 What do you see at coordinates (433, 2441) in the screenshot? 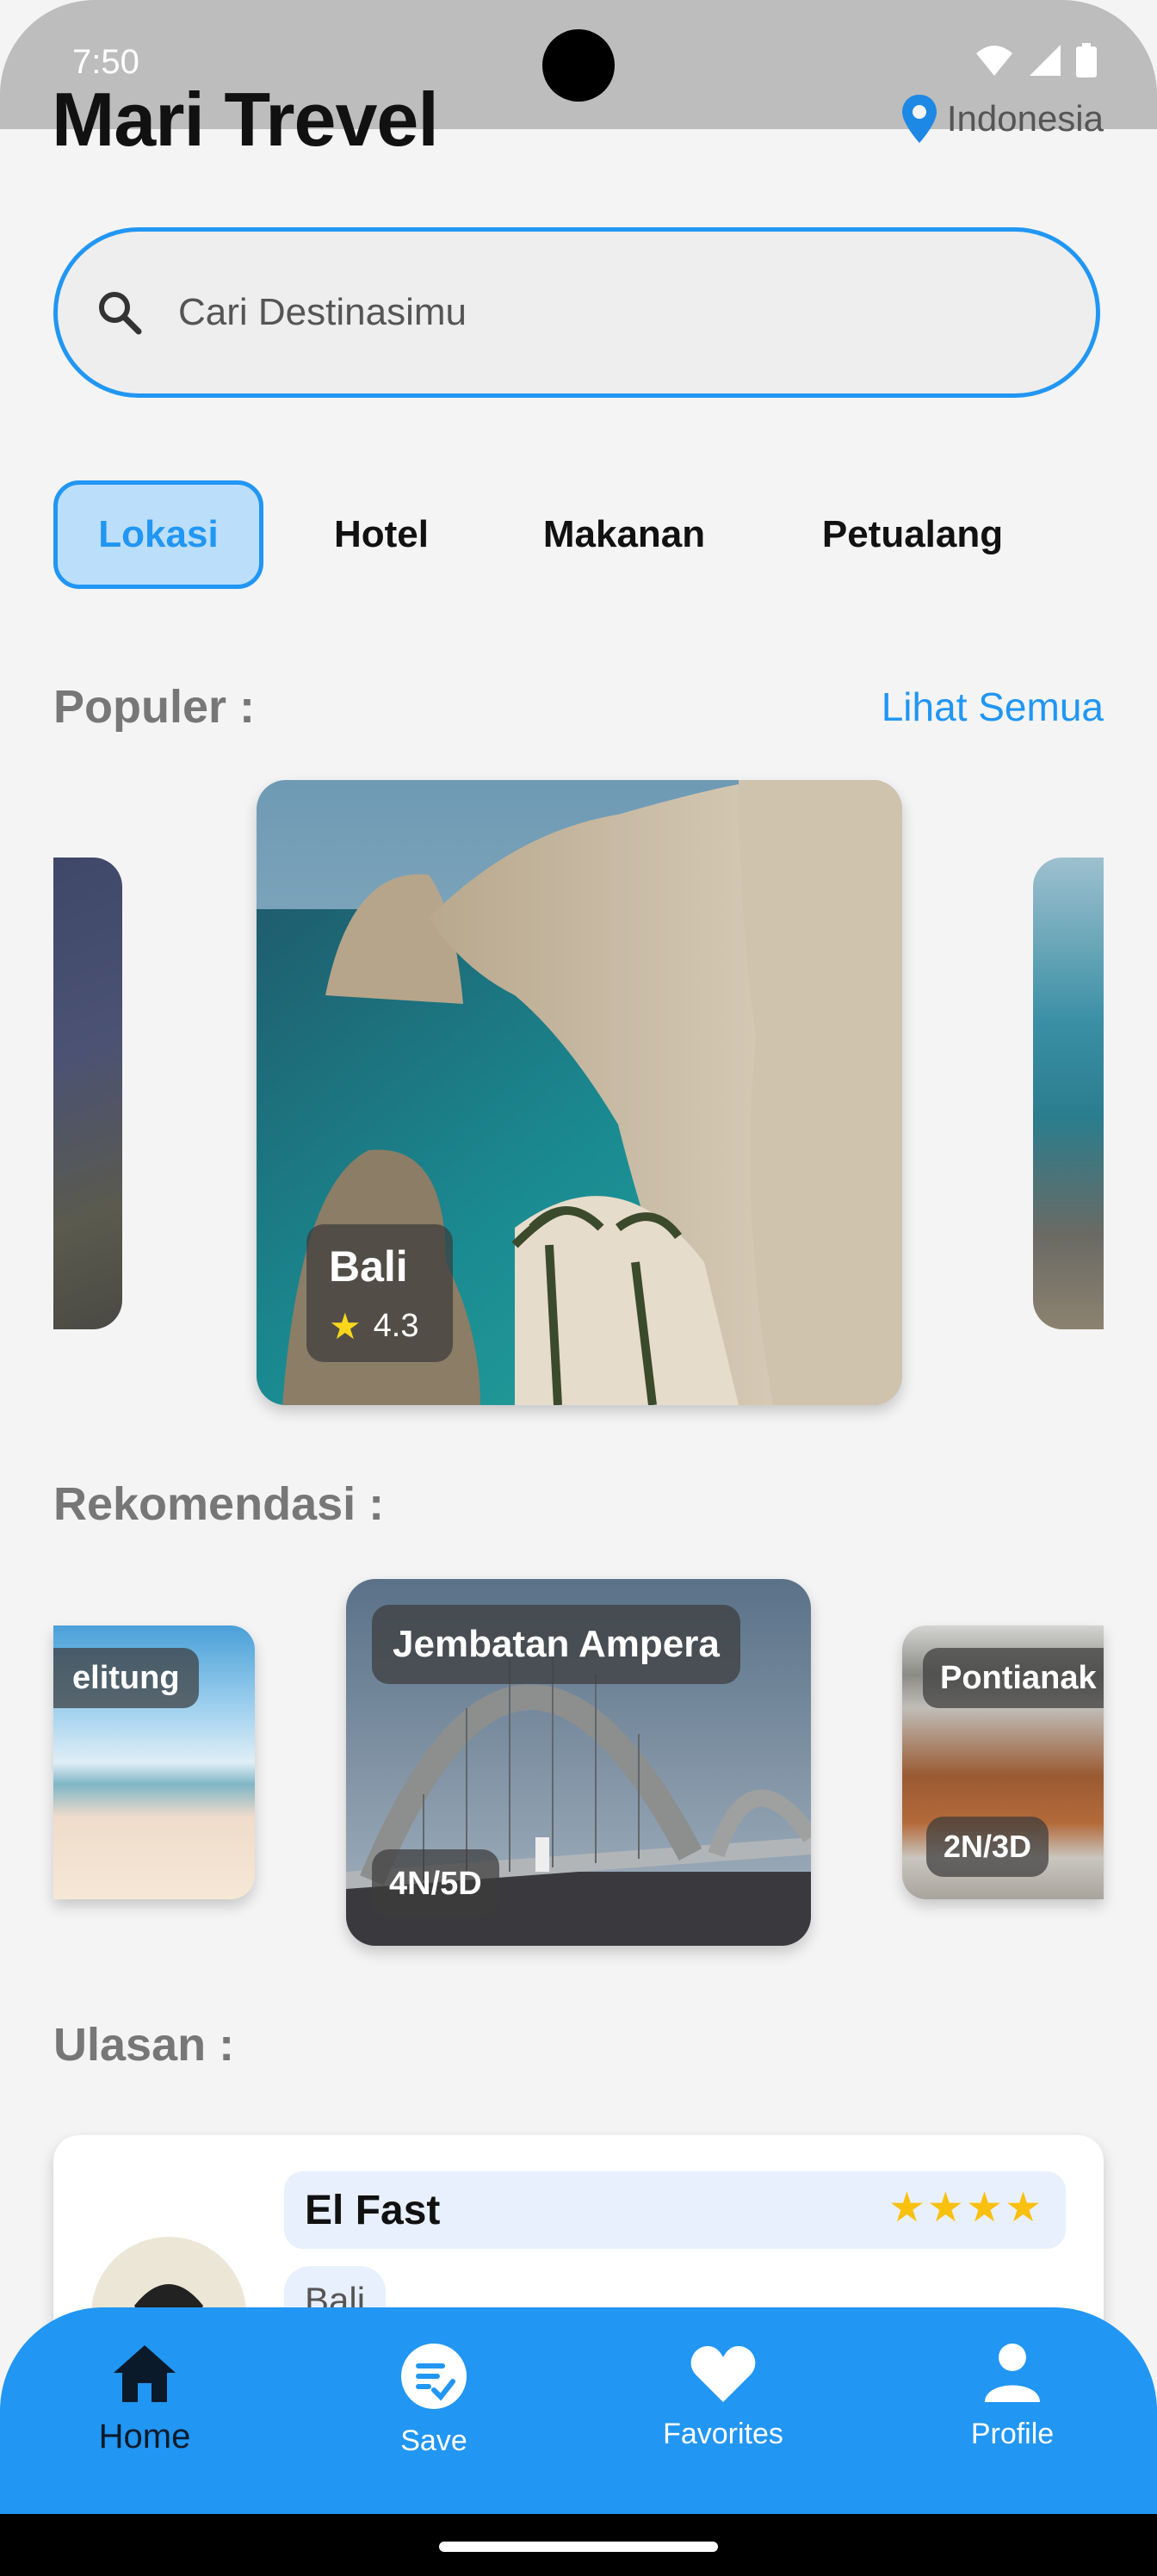
I see `nav-save-label: Save` at bounding box center [433, 2441].